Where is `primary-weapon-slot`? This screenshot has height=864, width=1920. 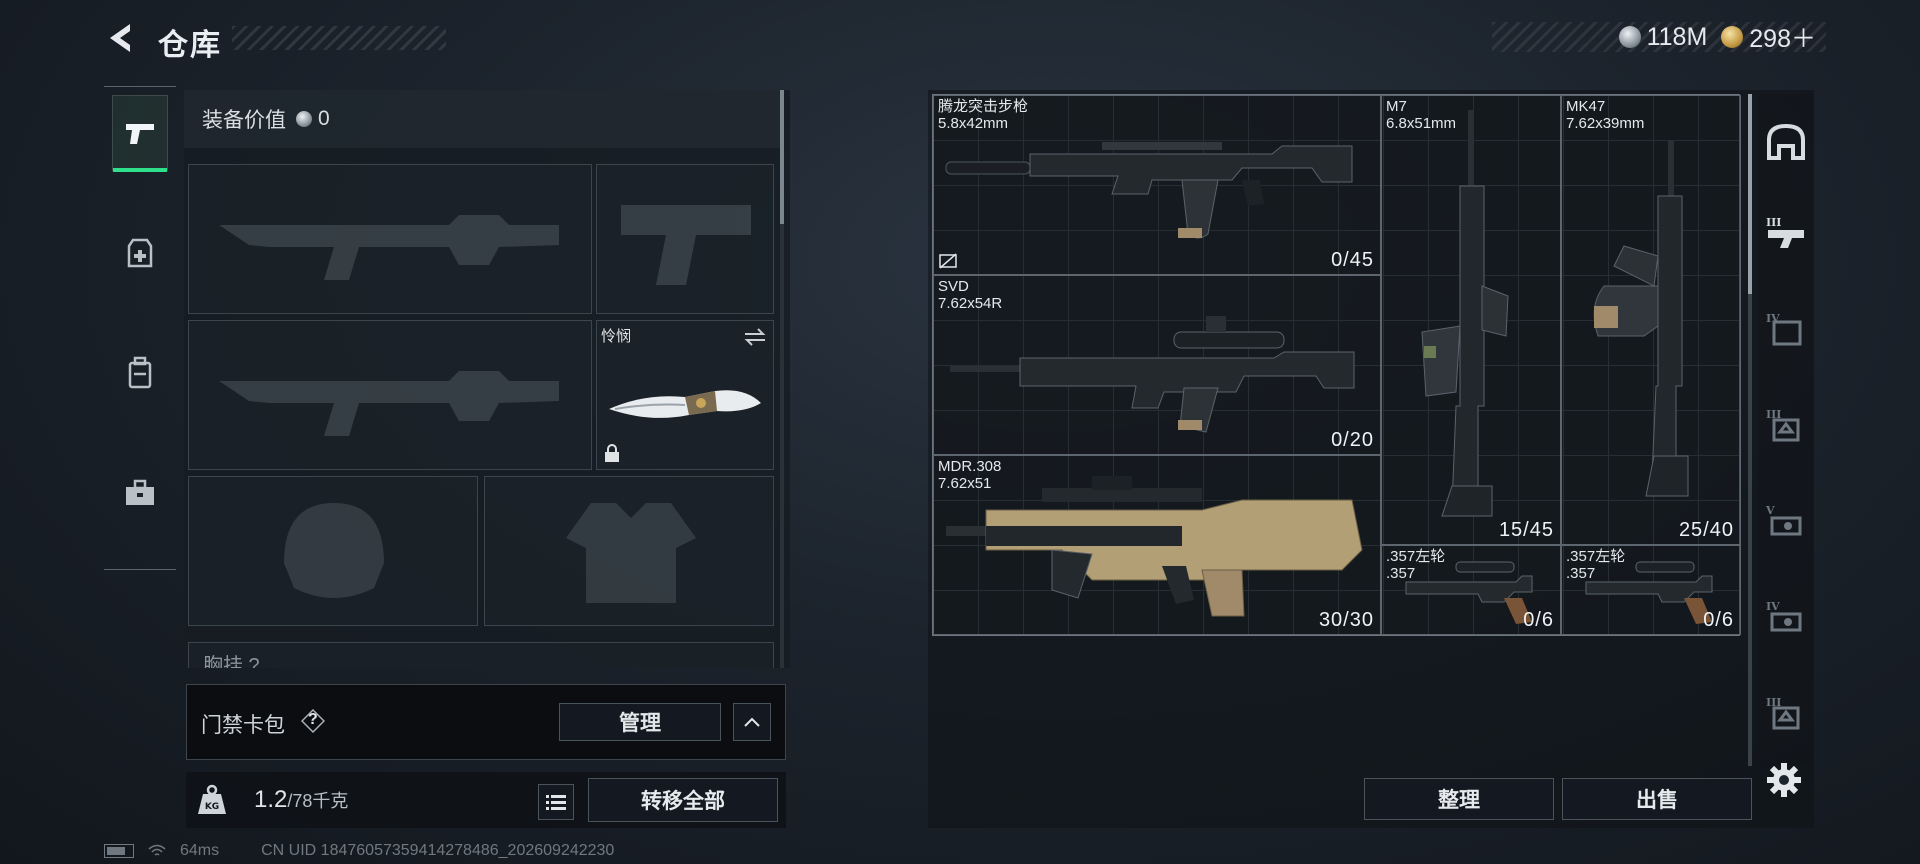
primary-weapon-slot is located at coordinates (390, 239).